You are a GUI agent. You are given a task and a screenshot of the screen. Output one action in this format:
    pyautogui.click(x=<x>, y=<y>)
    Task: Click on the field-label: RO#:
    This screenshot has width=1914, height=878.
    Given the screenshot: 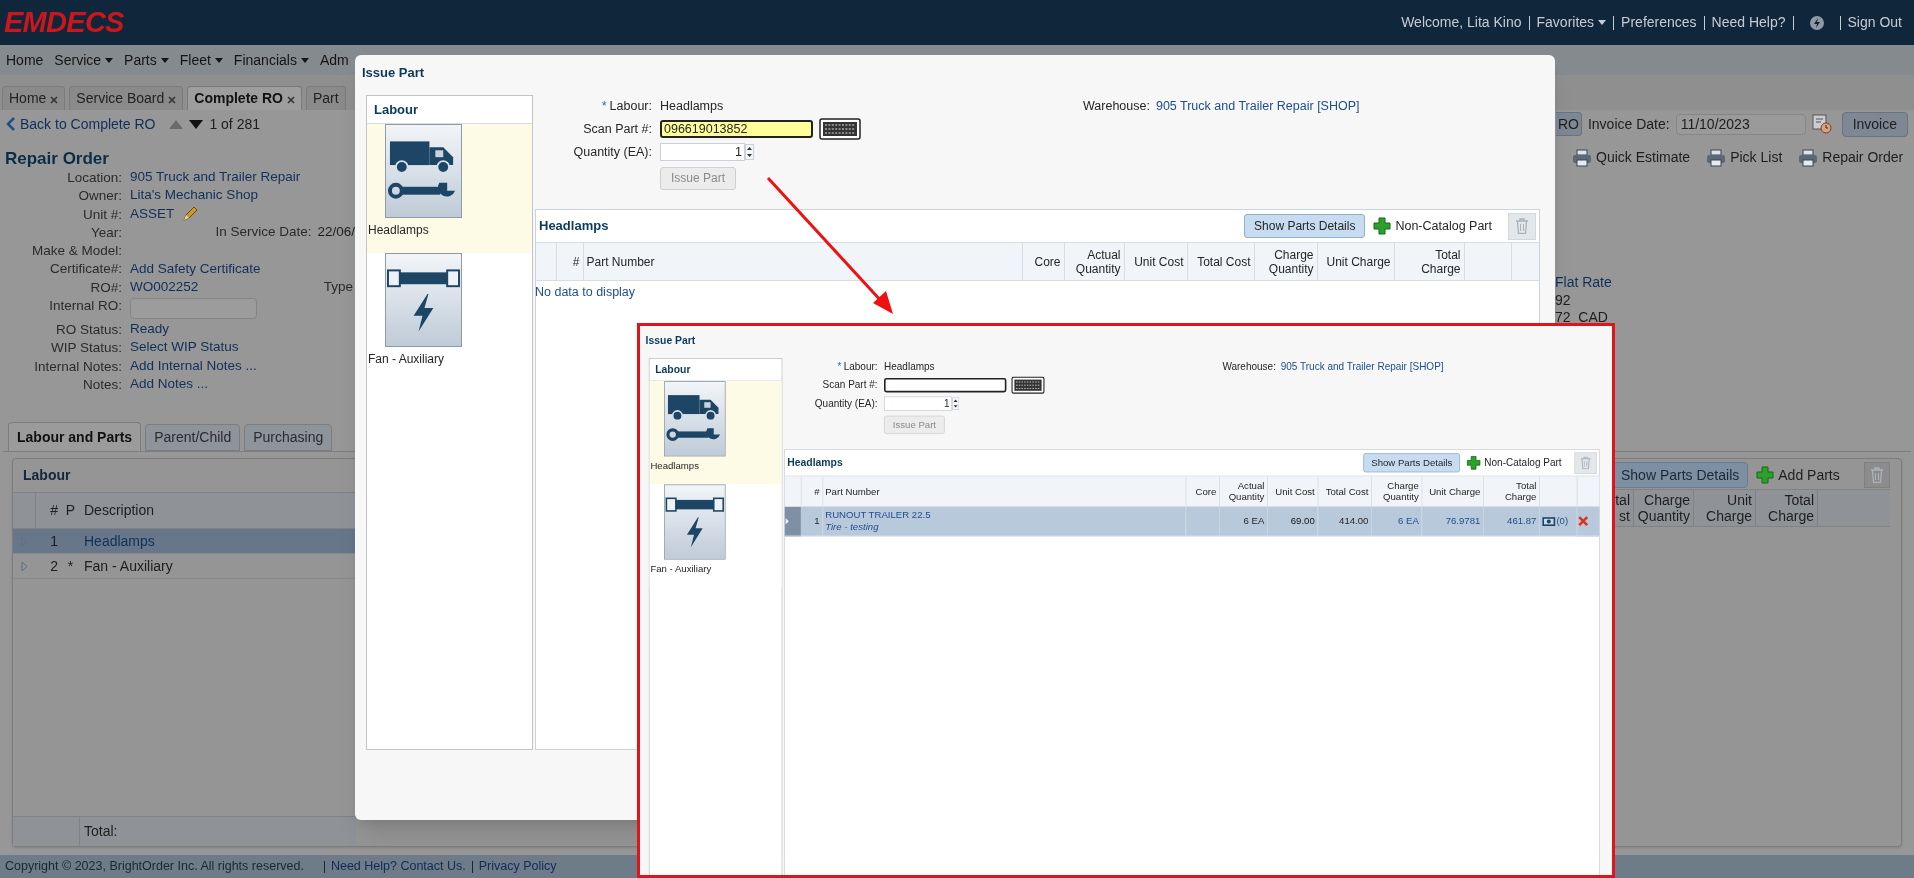 What is the action you would take?
    pyautogui.click(x=105, y=287)
    